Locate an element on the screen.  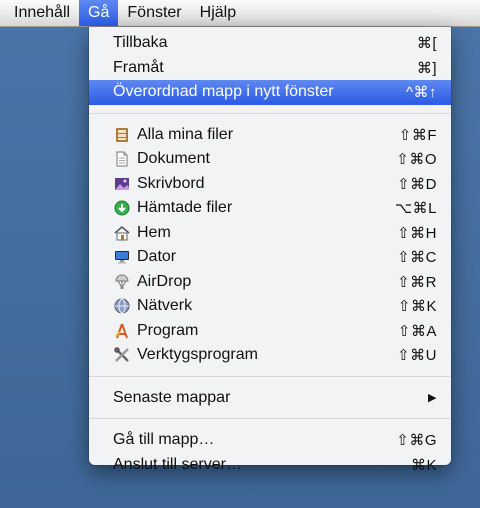
menu-item-label: Dator is located at coordinates (157, 257).